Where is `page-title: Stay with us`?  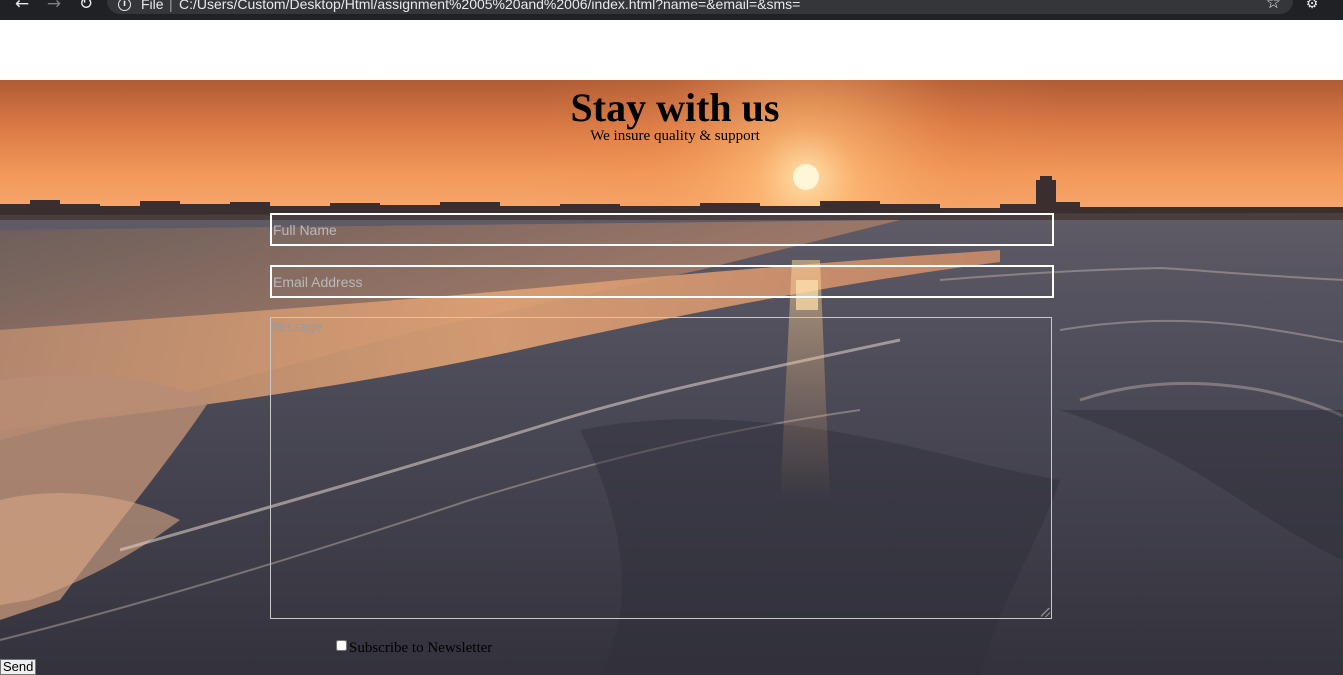
page-title: Stay with us is located at coordinates (675, 107).